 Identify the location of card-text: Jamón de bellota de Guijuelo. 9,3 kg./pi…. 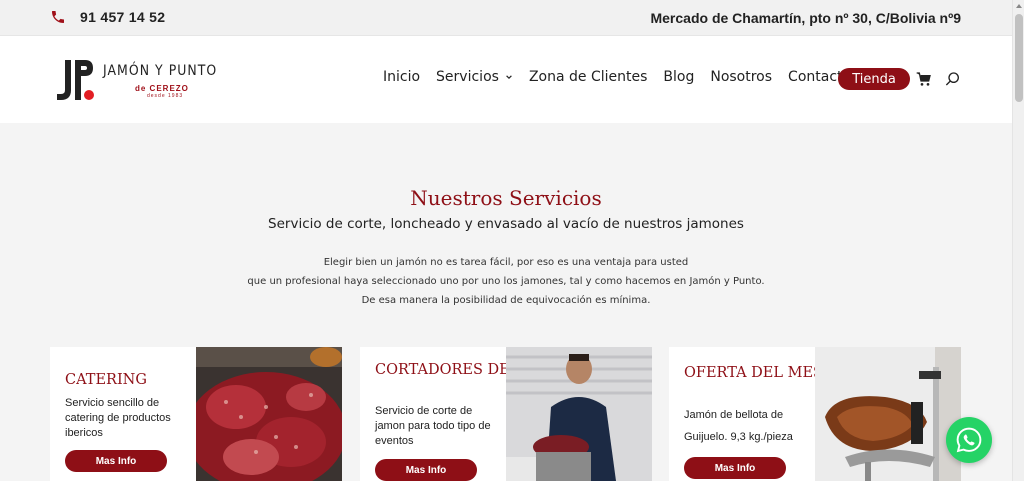
(738, 426).